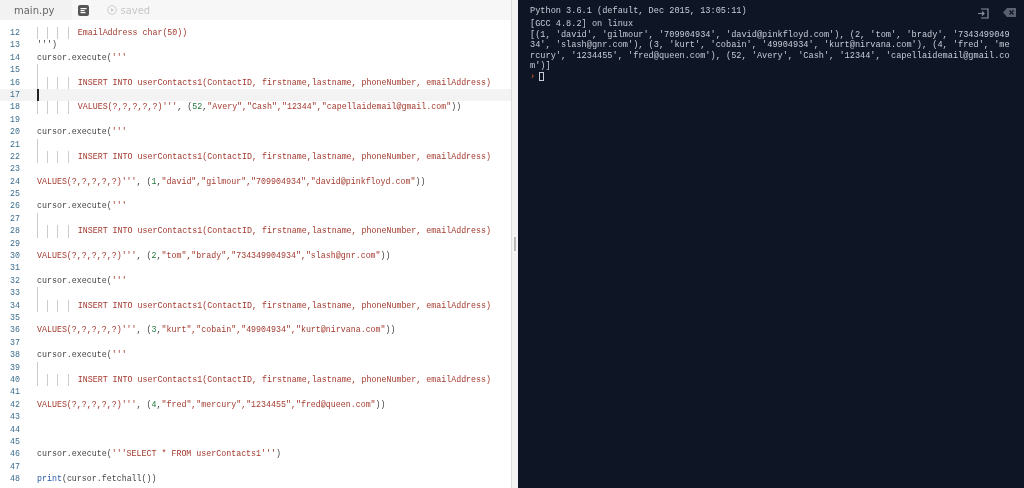 Image resolution: width=1024 pixels, height=488 pixels. I want to click on line-number: 40, so click(15, 379).